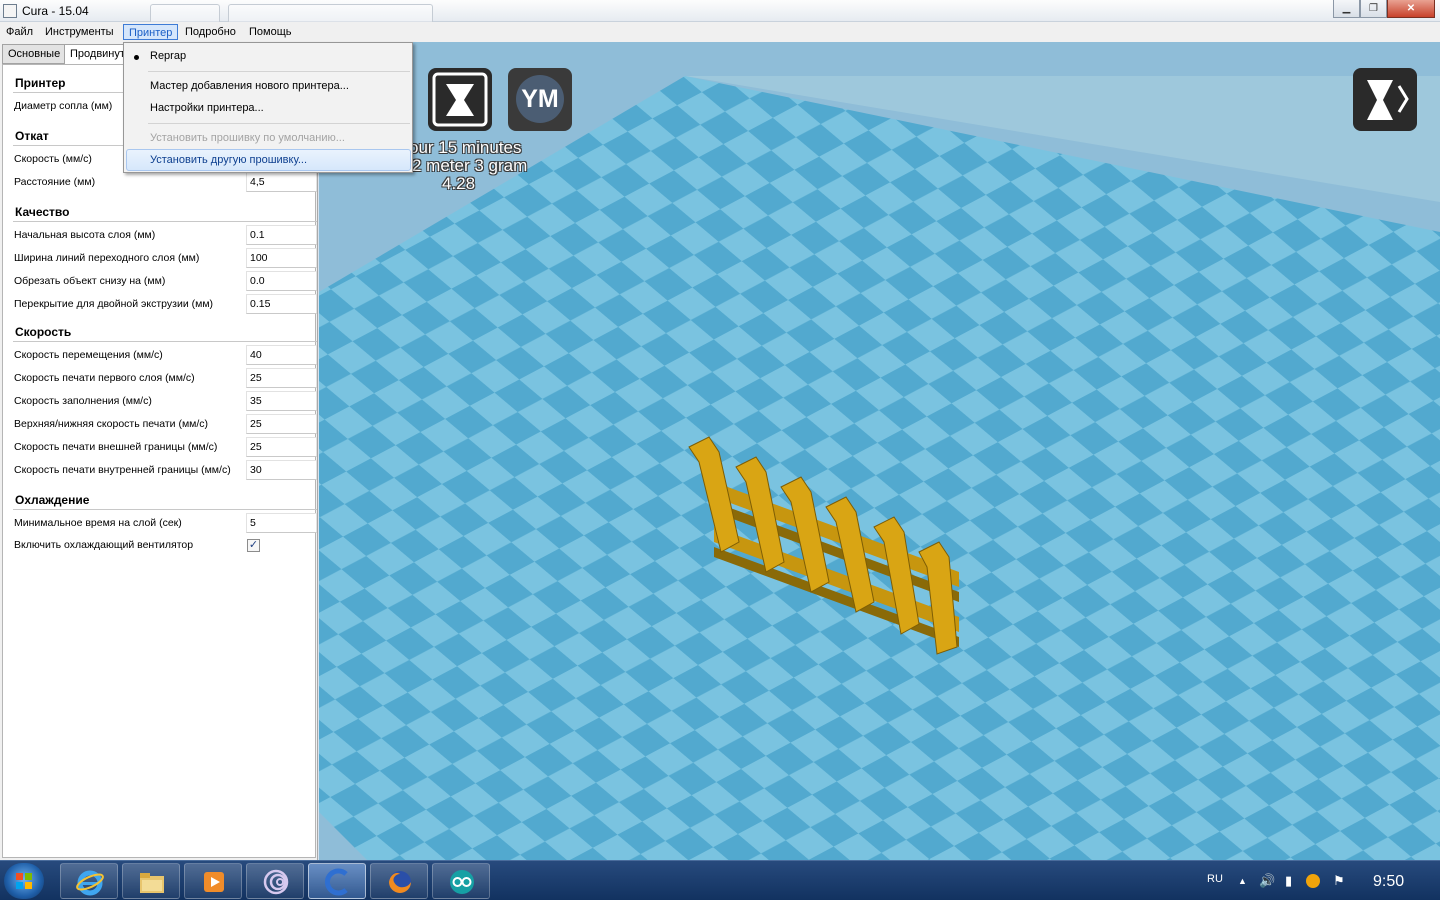  What do you see at coordinates (98, 523) in the screenshot?
I see `min-layer-time-label: Минимальное время на слой (сек)` at bounding box center [98, 523].